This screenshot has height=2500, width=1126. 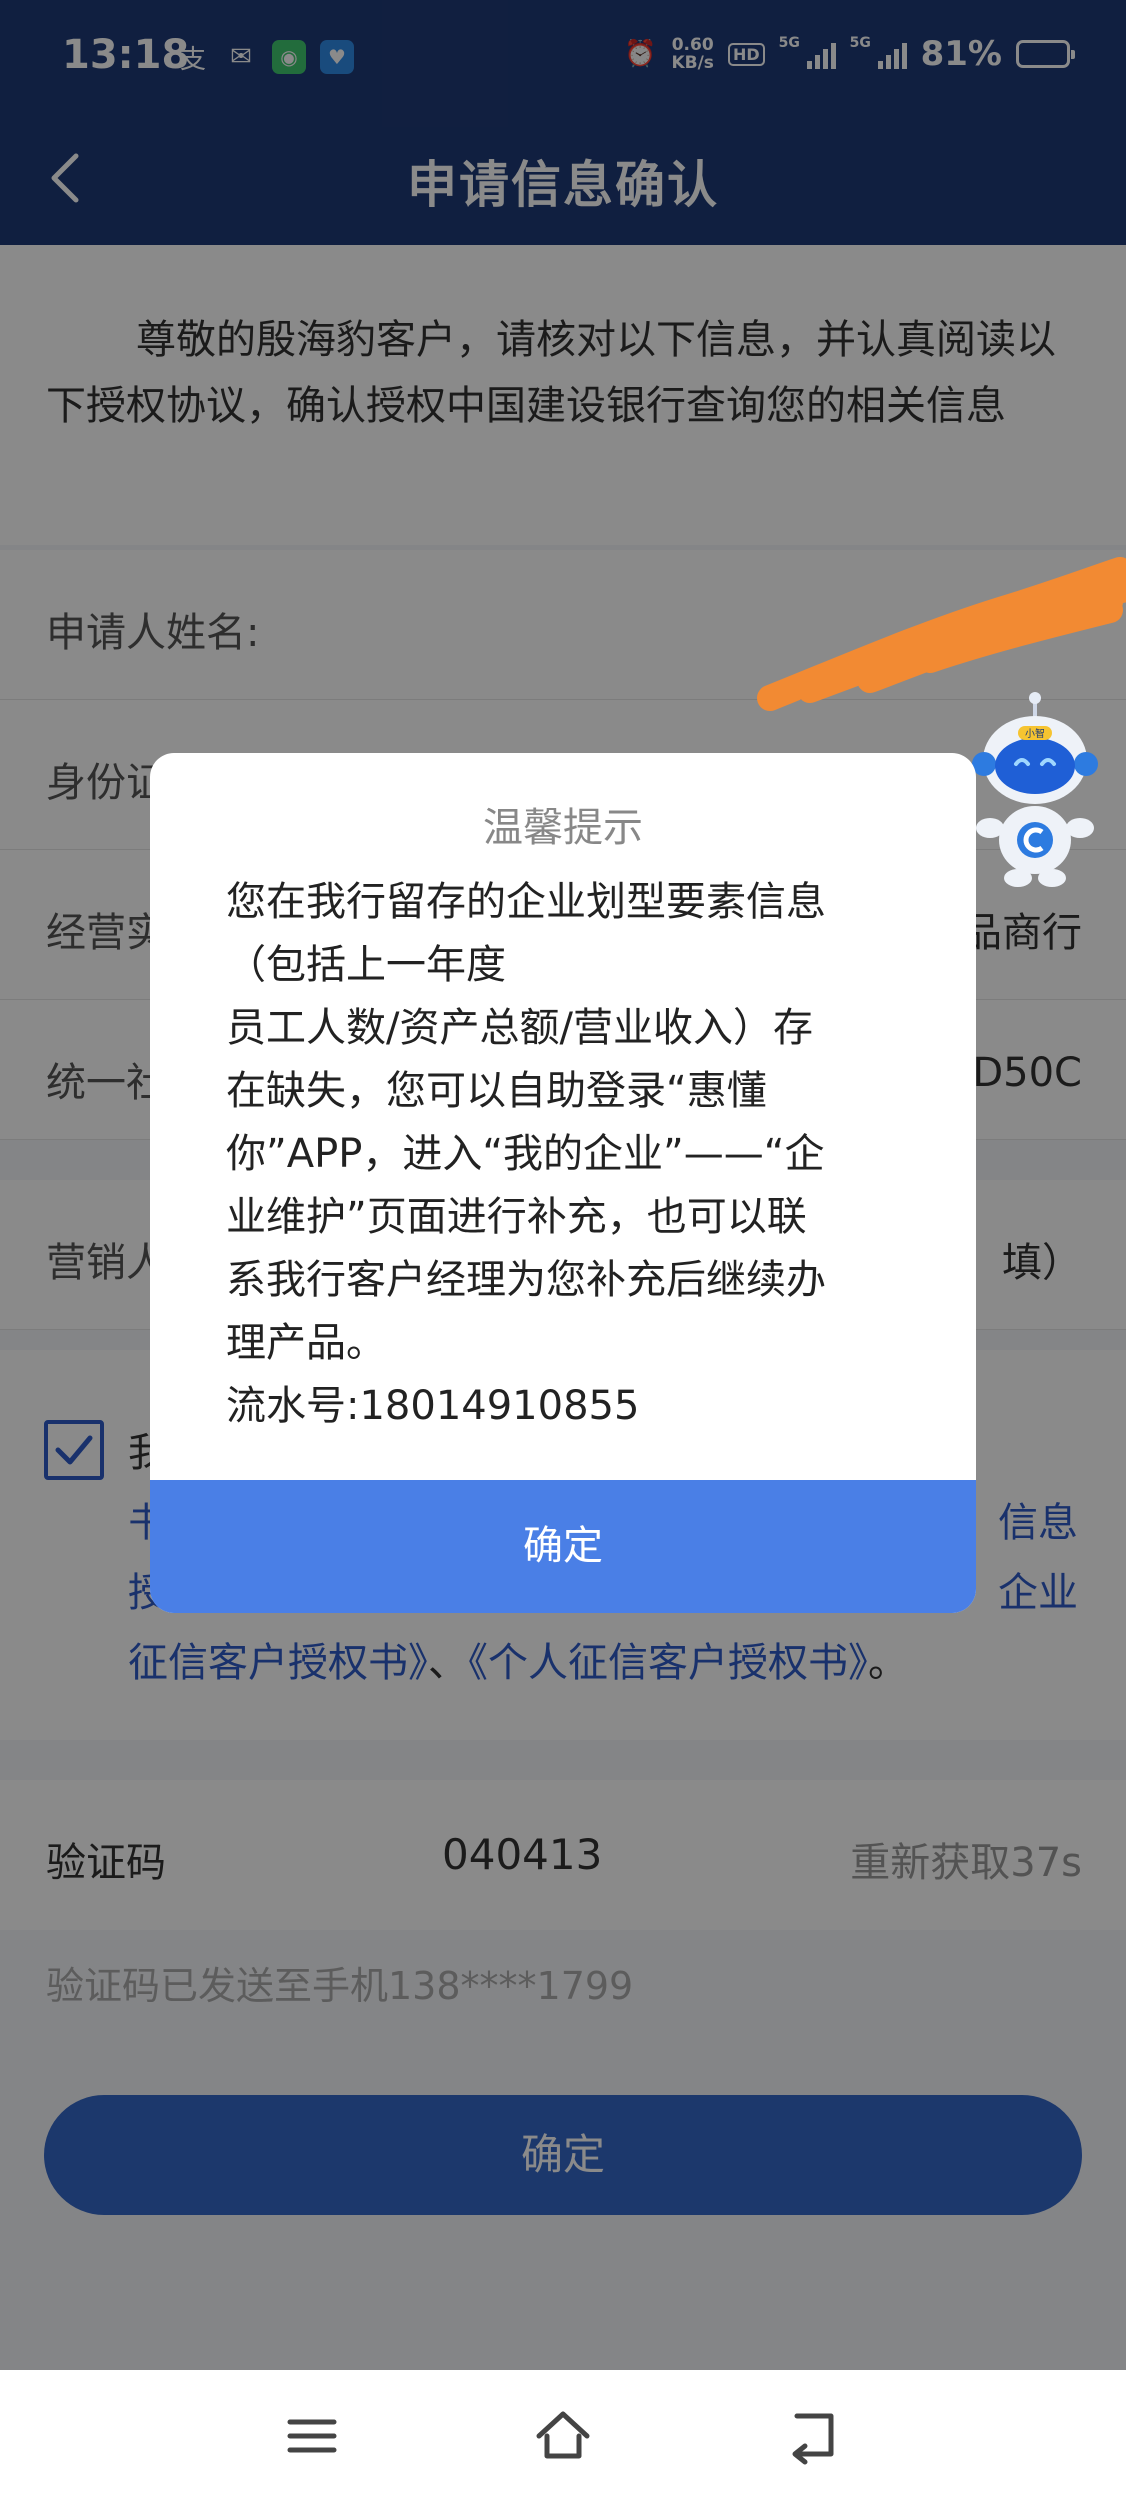 I want to click on dialog-line: 您在我行留存的企业划型要素信息, so click(x=526, y=902).